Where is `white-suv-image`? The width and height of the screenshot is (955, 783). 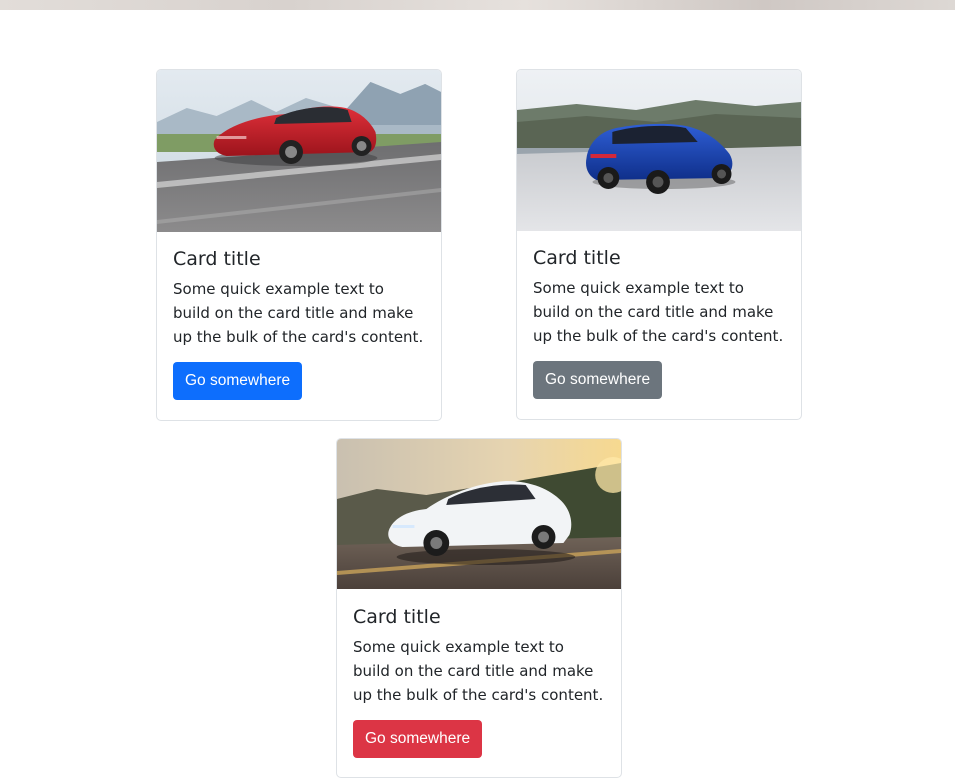 white-suv-image is located at coordinates (479, 514).